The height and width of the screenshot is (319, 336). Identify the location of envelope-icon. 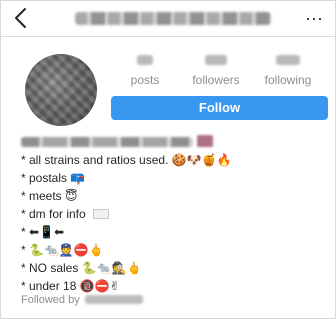
(101, 214).